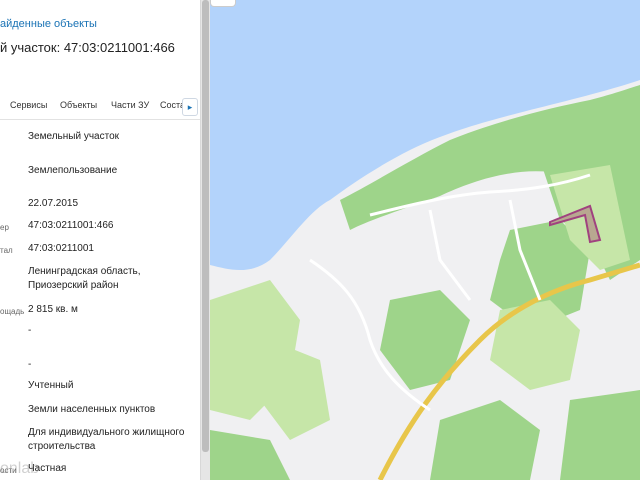 This screenshot has height=480, width=640. Describe the element at coordinates (130, 105) in the screenshot. I see `tab-parcel-parts: Части ЗУ` at that location.